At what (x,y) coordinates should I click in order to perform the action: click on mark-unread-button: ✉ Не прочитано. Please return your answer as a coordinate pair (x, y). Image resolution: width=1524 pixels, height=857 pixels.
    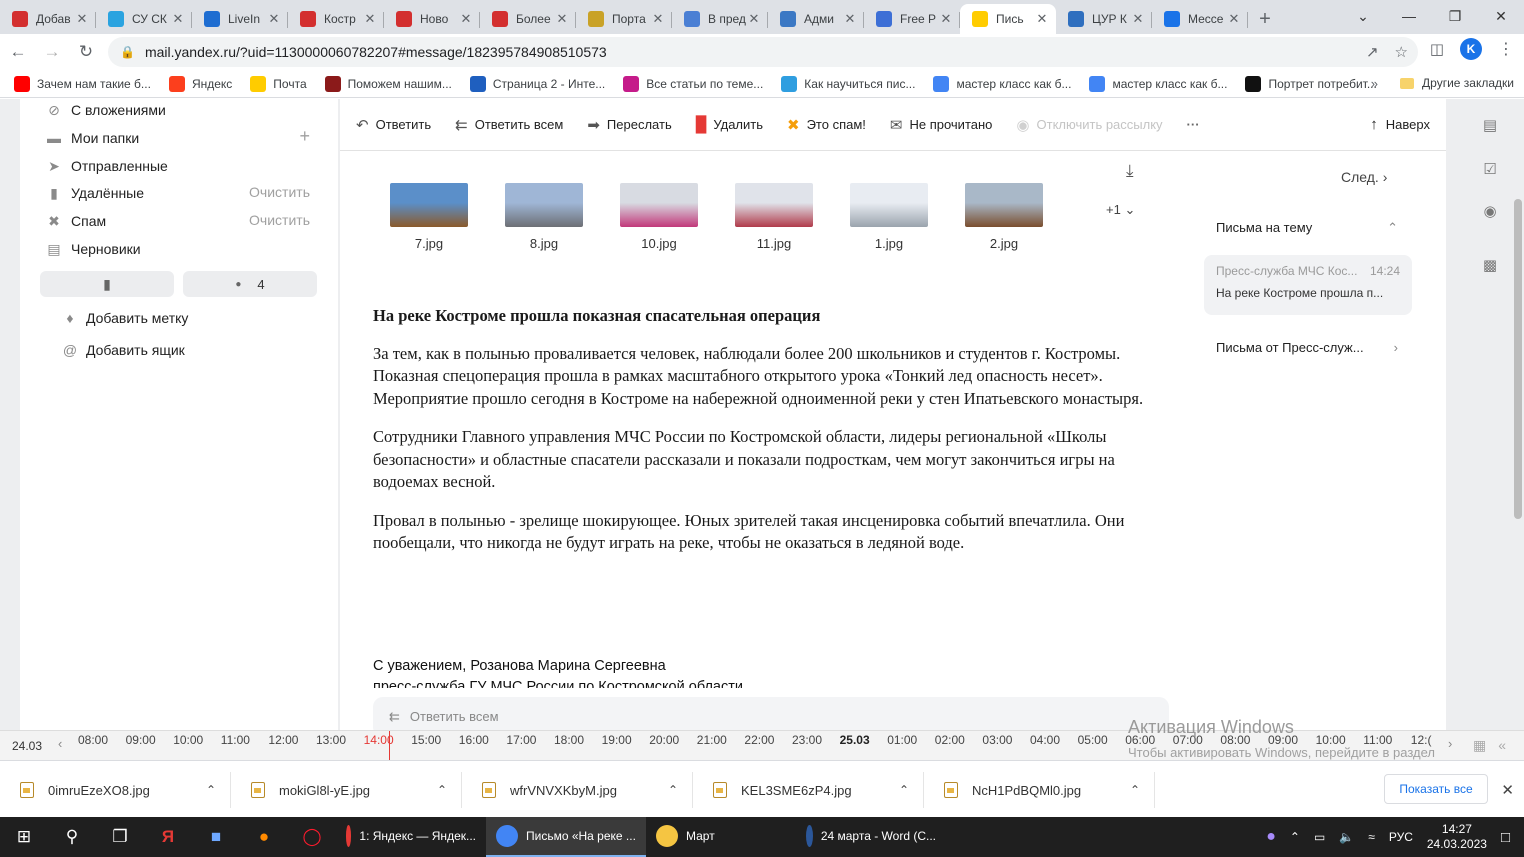
    Looking at the image, I should click on (941, 125).